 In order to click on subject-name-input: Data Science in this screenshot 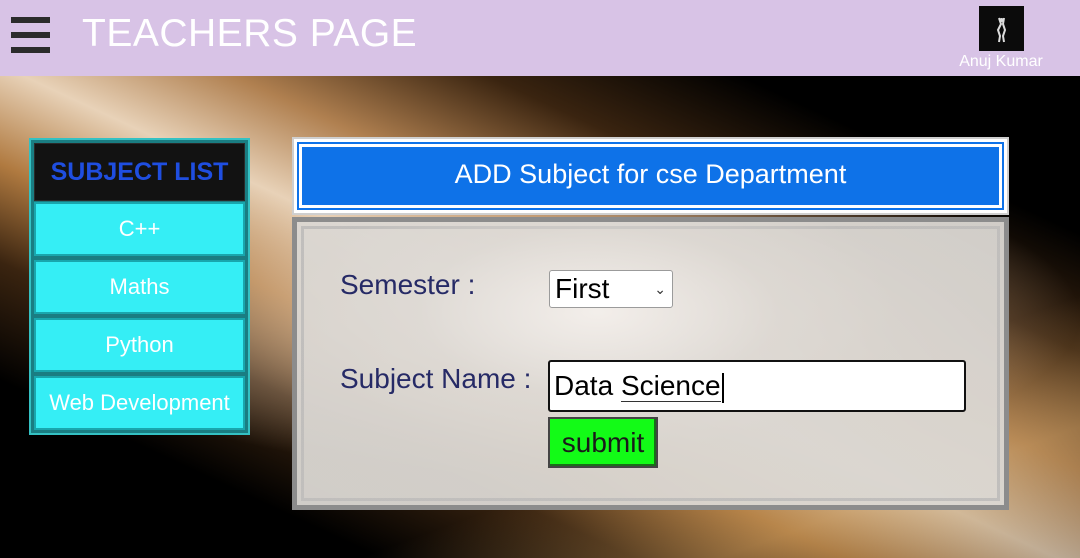, I will do `click(757, 386)`.